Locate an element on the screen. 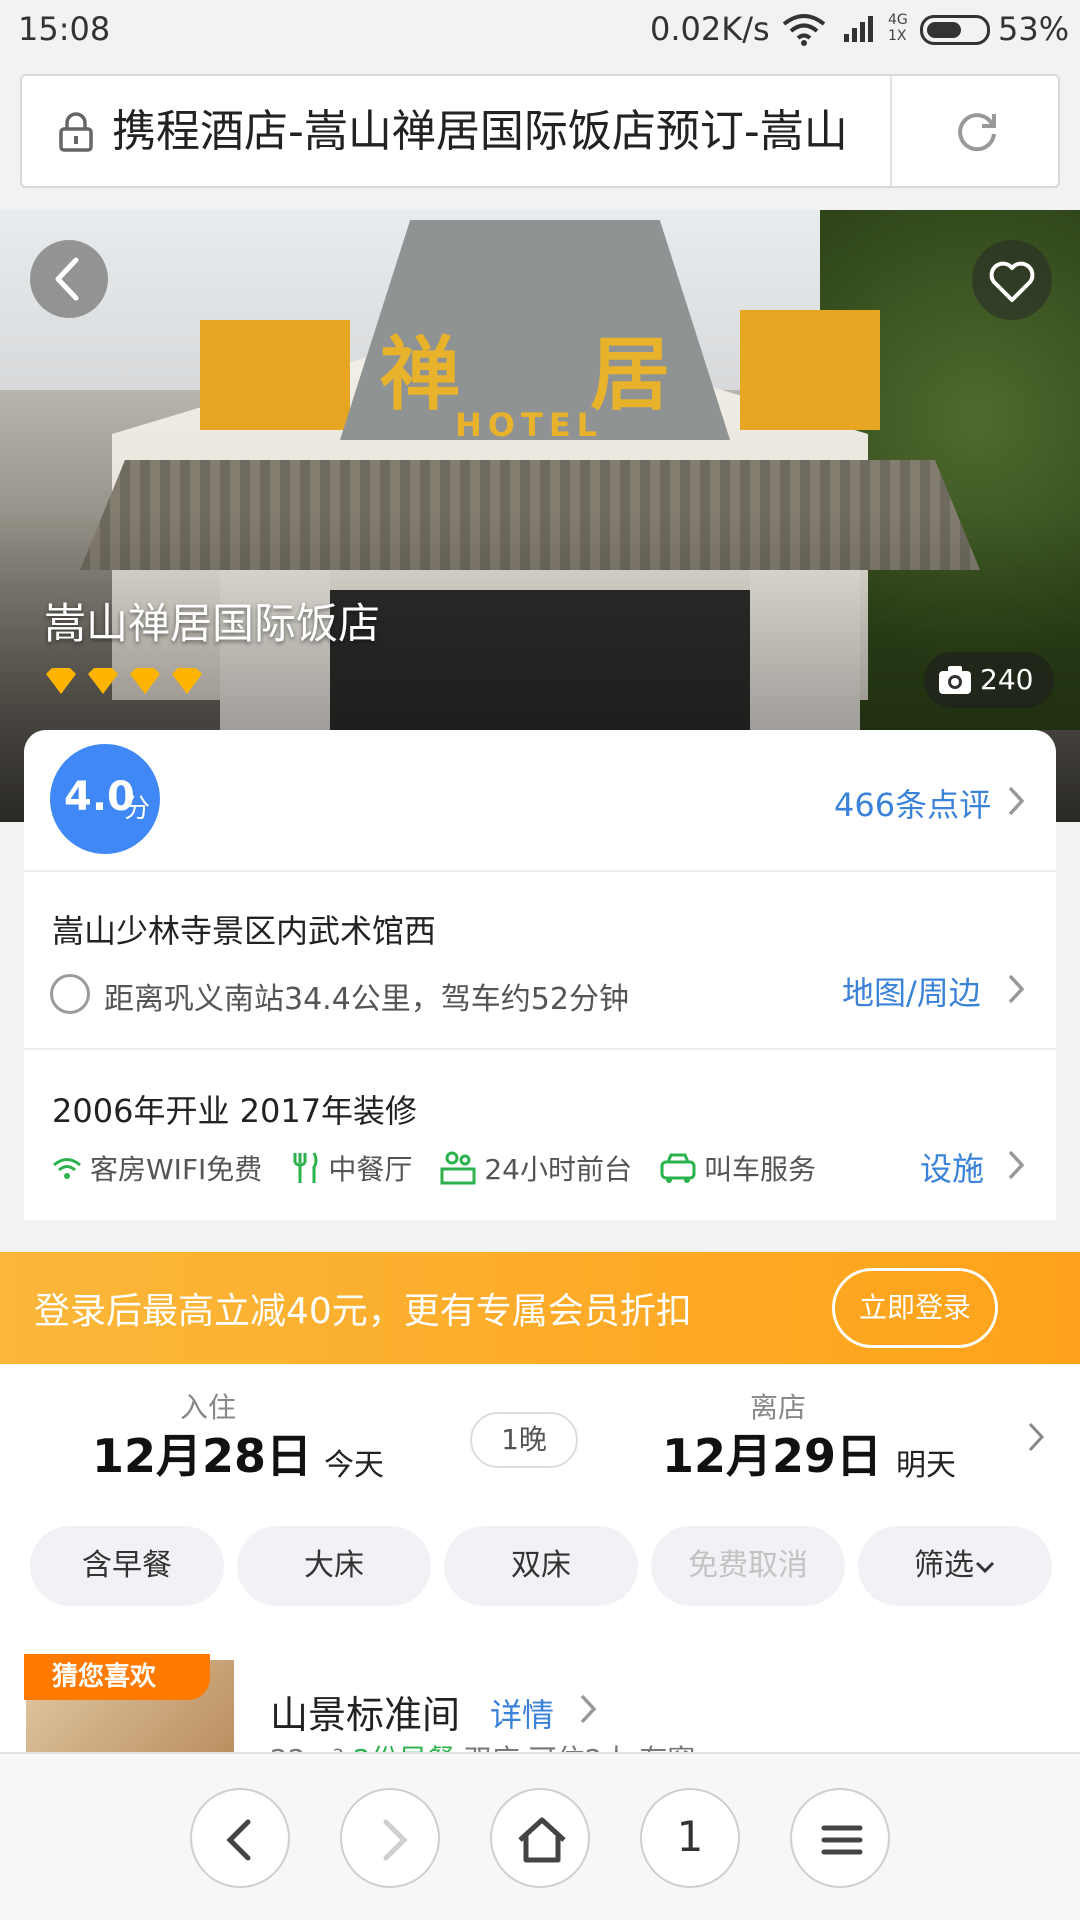 This screenshot has height=1920, width=1080. arrow-left-icon is located at coordinates (238, 1840).